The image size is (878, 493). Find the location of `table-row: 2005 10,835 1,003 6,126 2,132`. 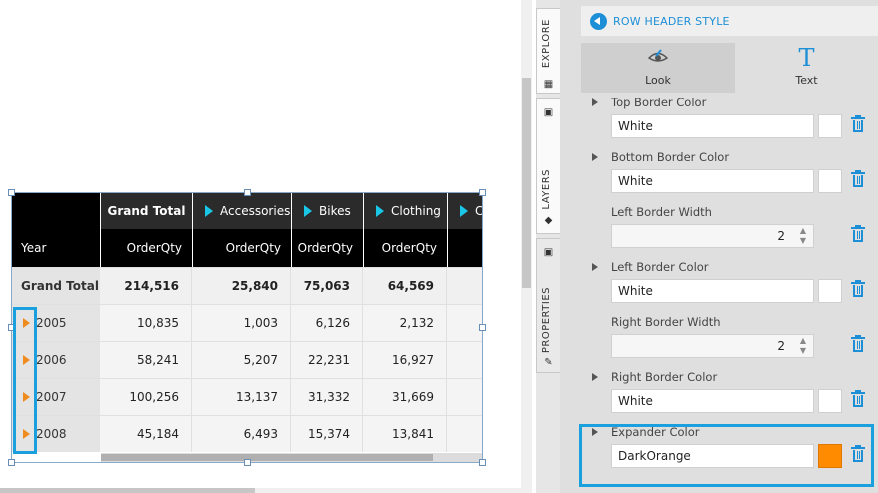

table-row: 2005 10,835 1,003 6,126 2,132 is located at coordinates (247, 322).